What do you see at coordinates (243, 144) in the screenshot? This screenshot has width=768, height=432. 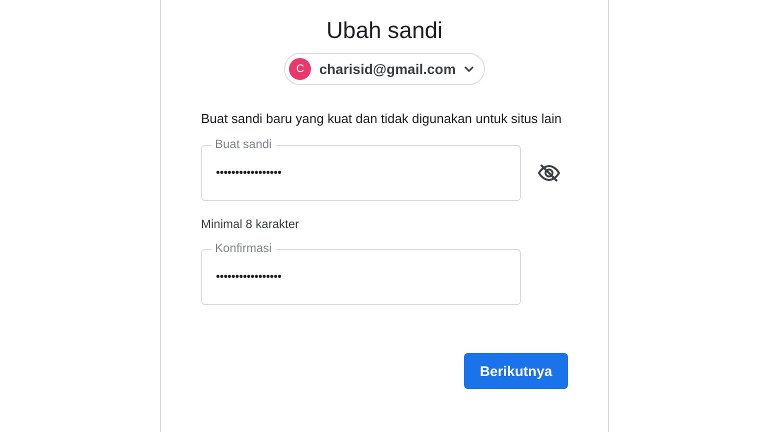 I see `field-label: Buat sandi` at bounding box center [243, 144].